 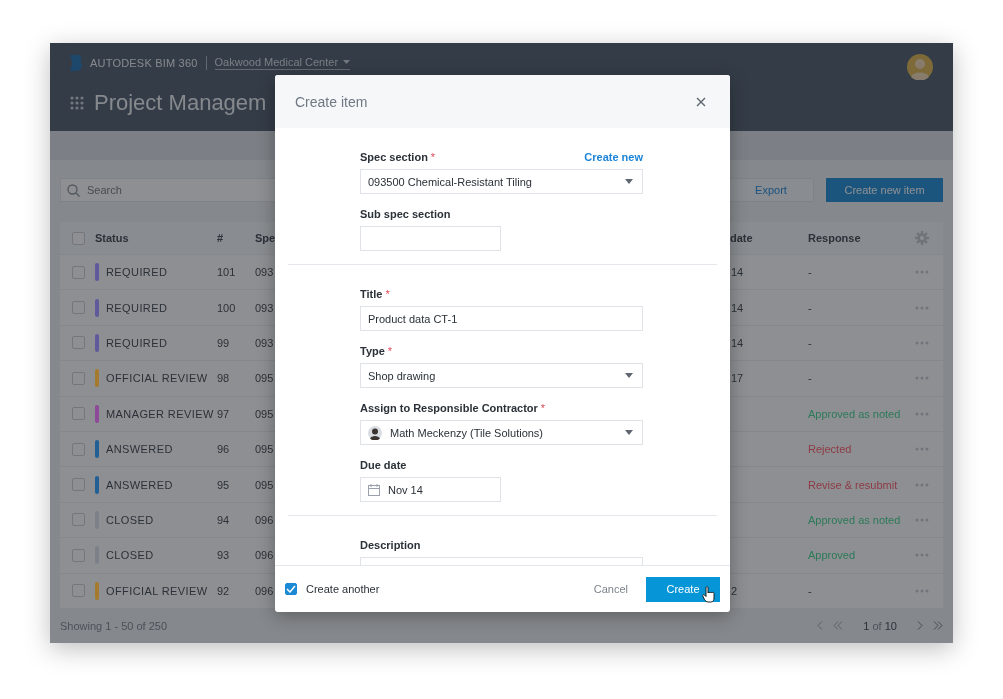 What do you see at coordinates (771, 190) in the screenshot?
I see `export-button: Export` at bounding box center [771, 190].